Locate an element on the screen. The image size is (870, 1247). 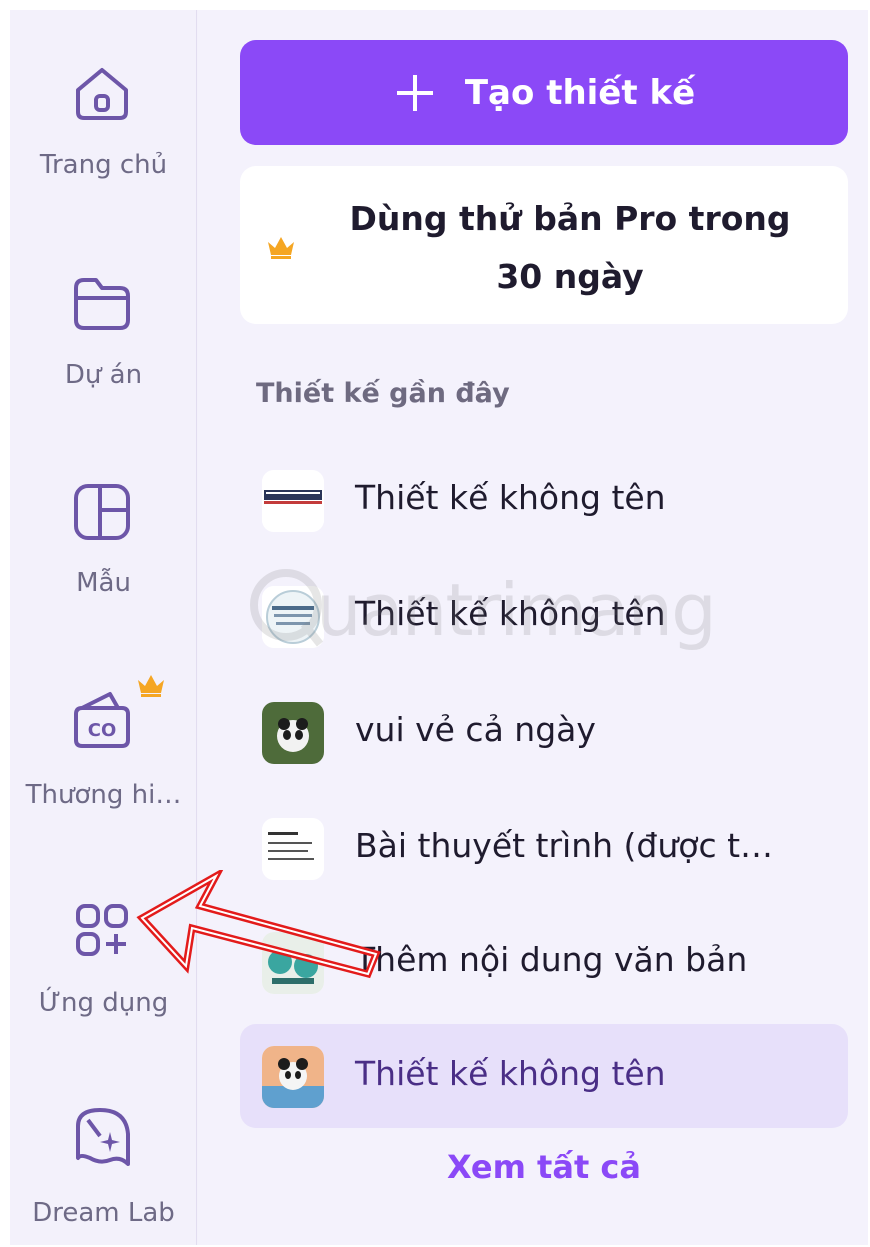
list-item: Thêm nội dung văn bản is located at coordinates (544, 962).